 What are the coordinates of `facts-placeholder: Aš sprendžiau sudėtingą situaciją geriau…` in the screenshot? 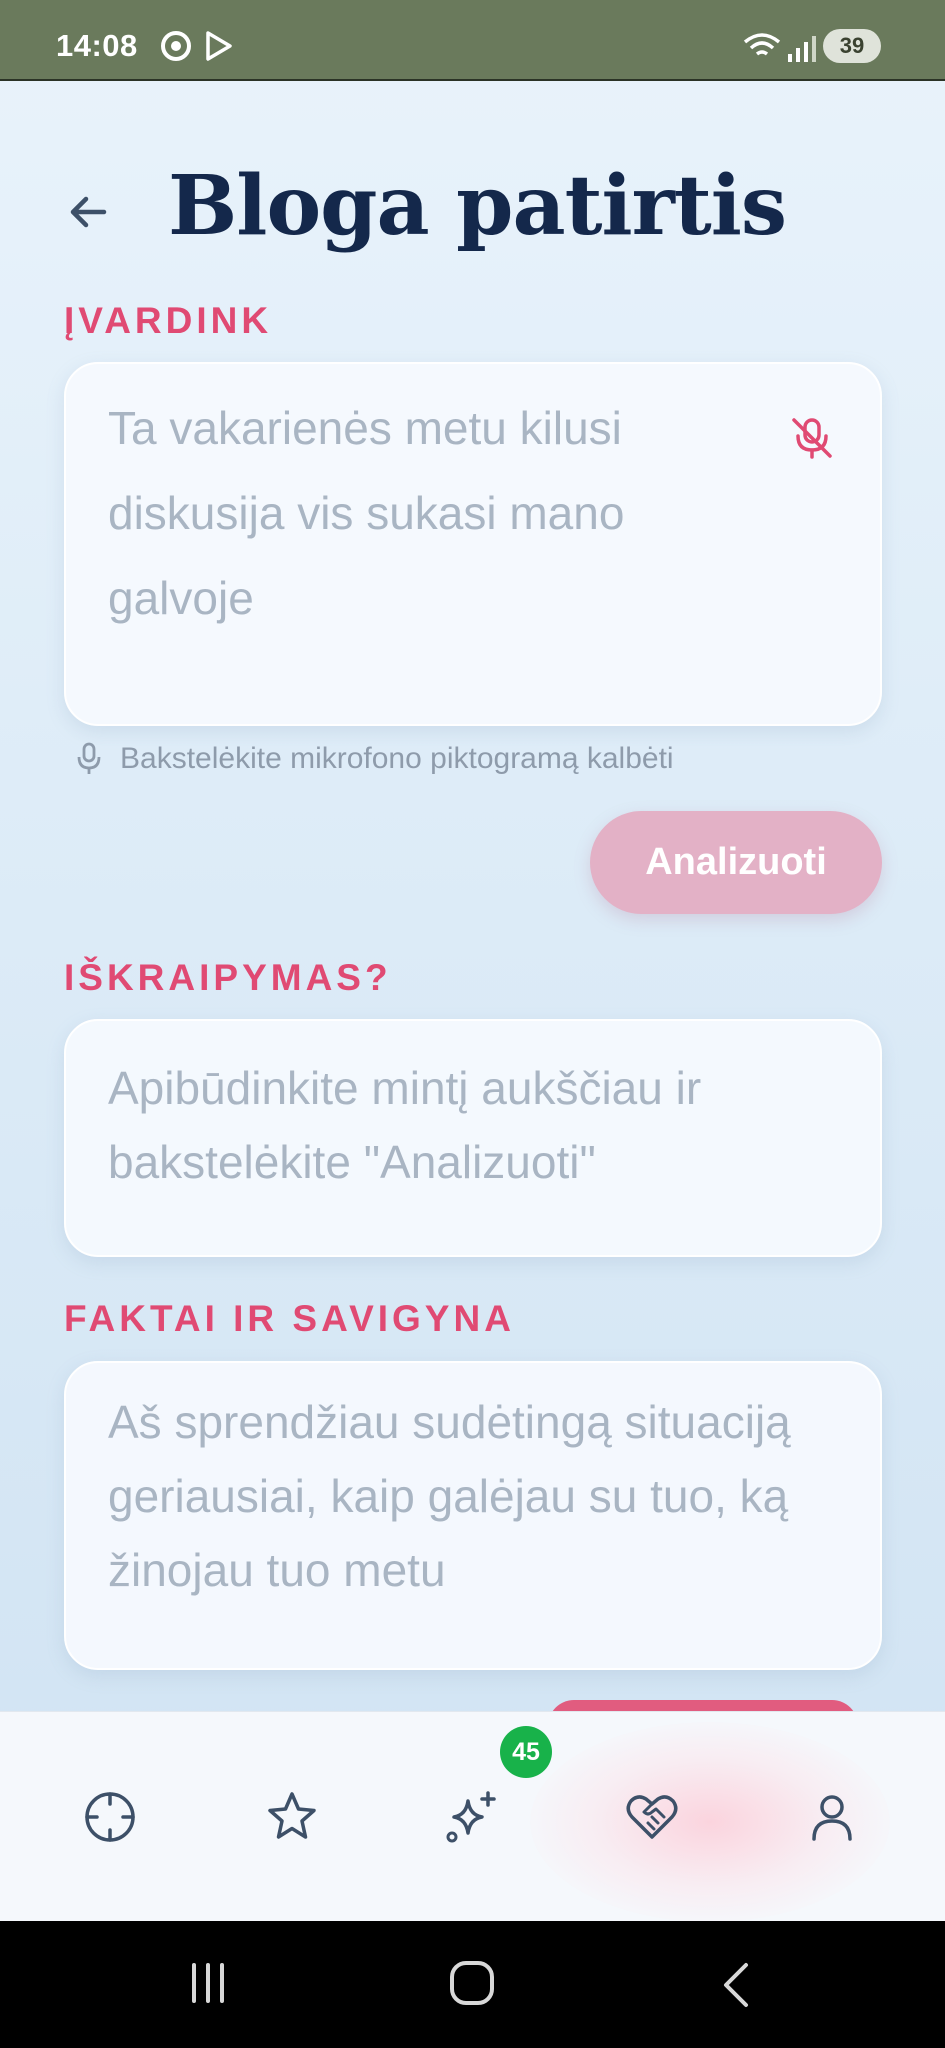 It's located at (449, 1496).